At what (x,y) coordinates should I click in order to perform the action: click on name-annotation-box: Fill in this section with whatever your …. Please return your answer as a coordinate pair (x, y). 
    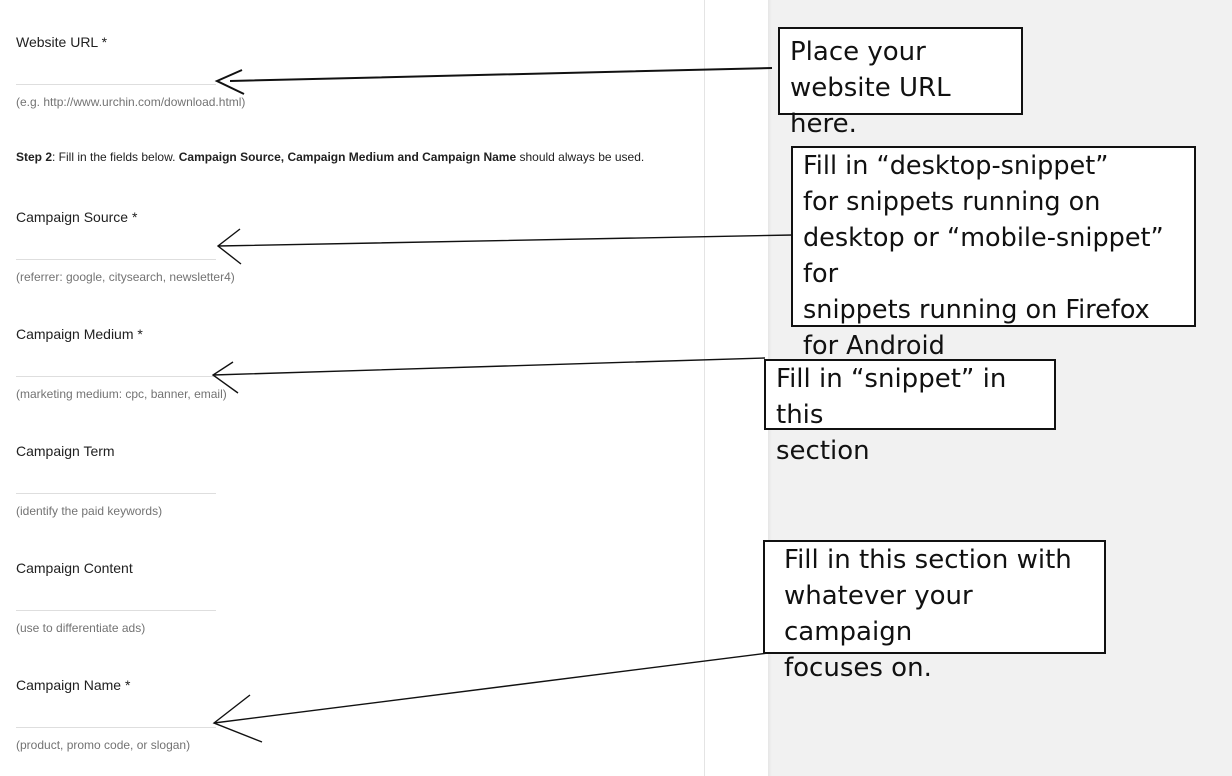
    Looking at the image, I should click on (934, 611).